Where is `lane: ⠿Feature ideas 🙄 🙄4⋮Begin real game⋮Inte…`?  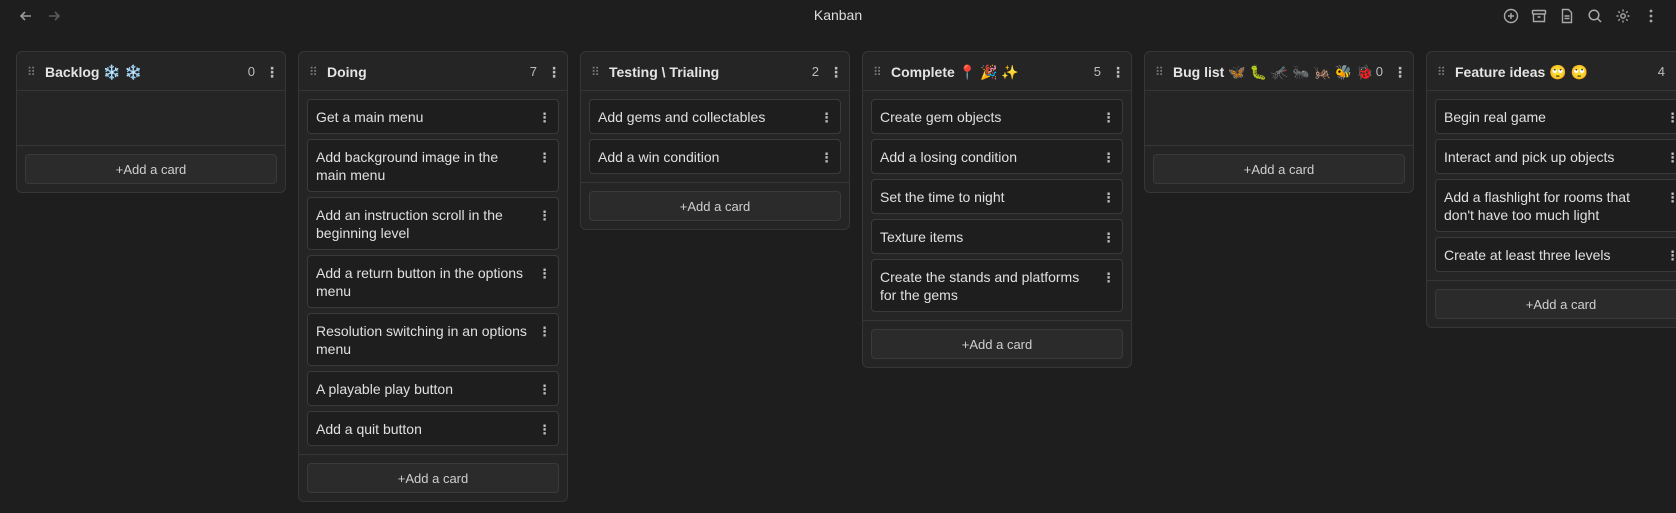 lane: ⠿Feature ideas 🙄 🙄4⋮Begin real game⋮Inte… is located at coordinates (1551, 189).